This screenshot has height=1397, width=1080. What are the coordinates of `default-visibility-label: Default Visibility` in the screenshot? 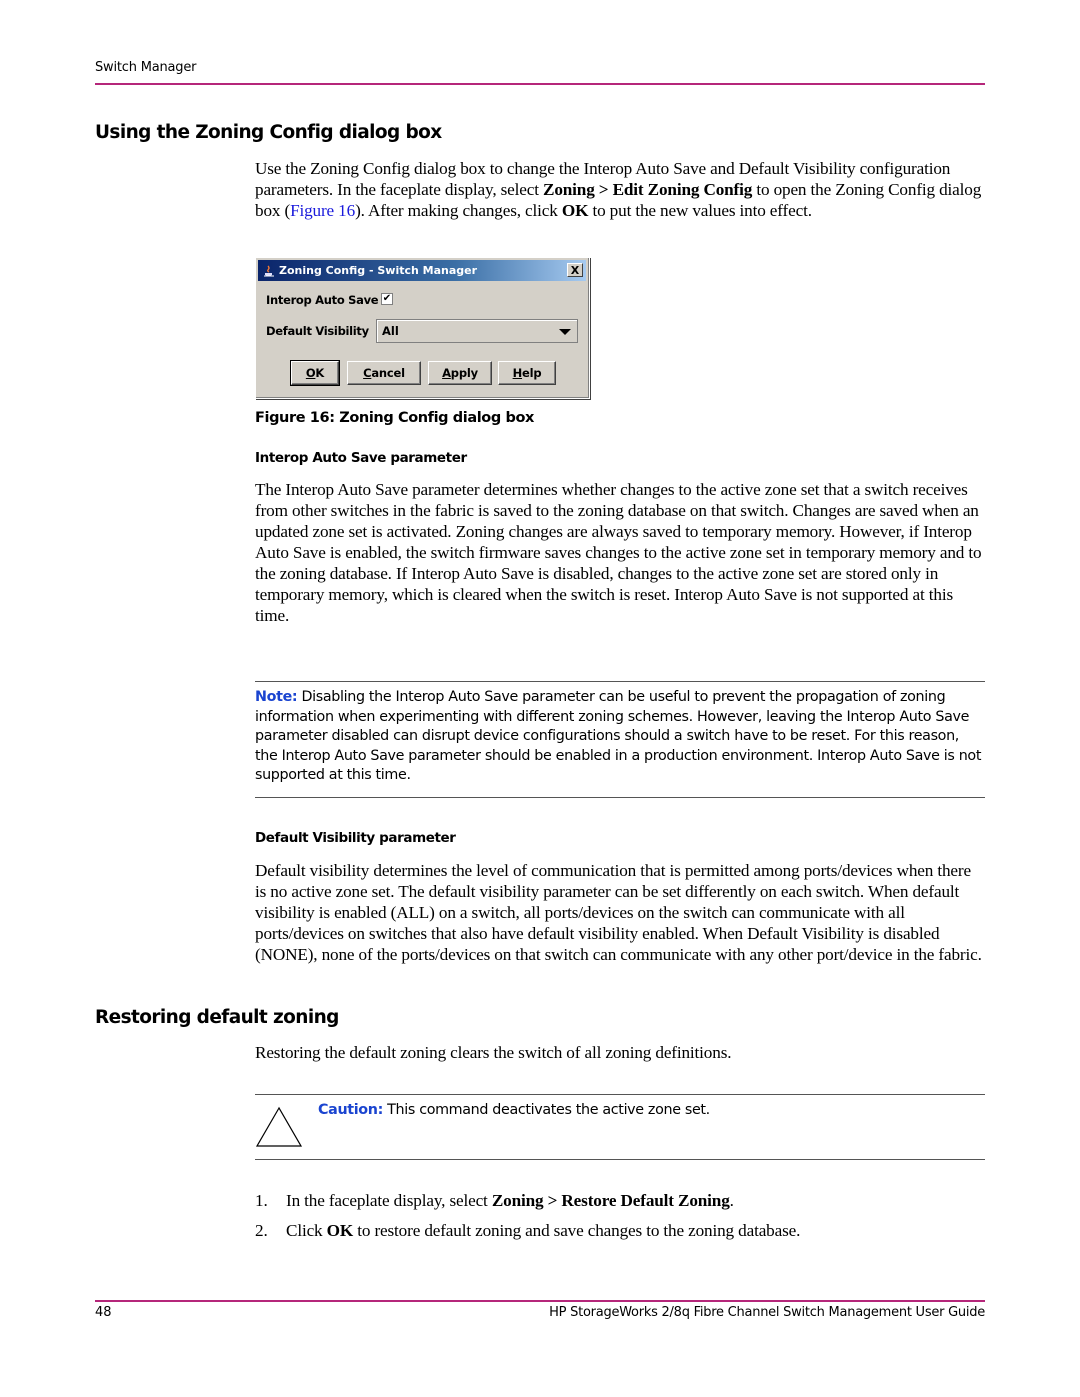 It's located at (317, 331).